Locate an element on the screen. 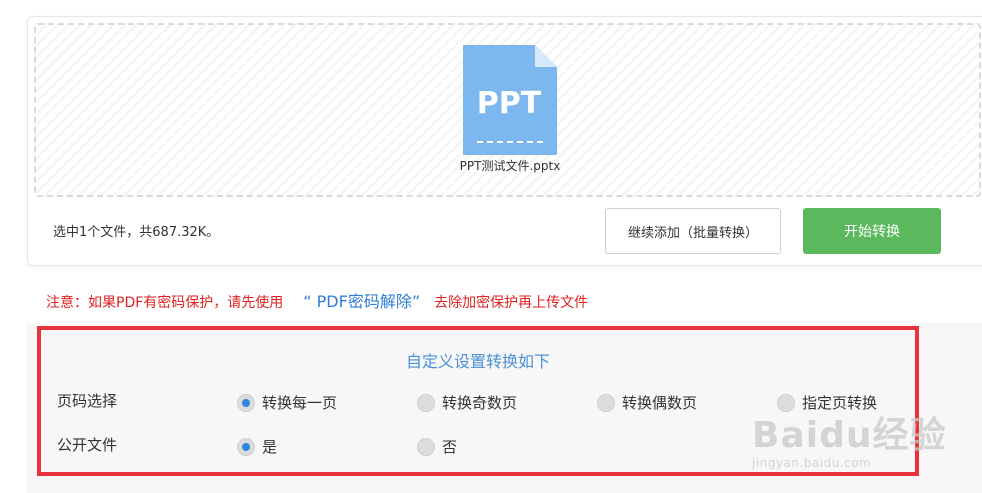 The image size is (982, 493). radio-label: 否 is located at coordinates (450, 447).